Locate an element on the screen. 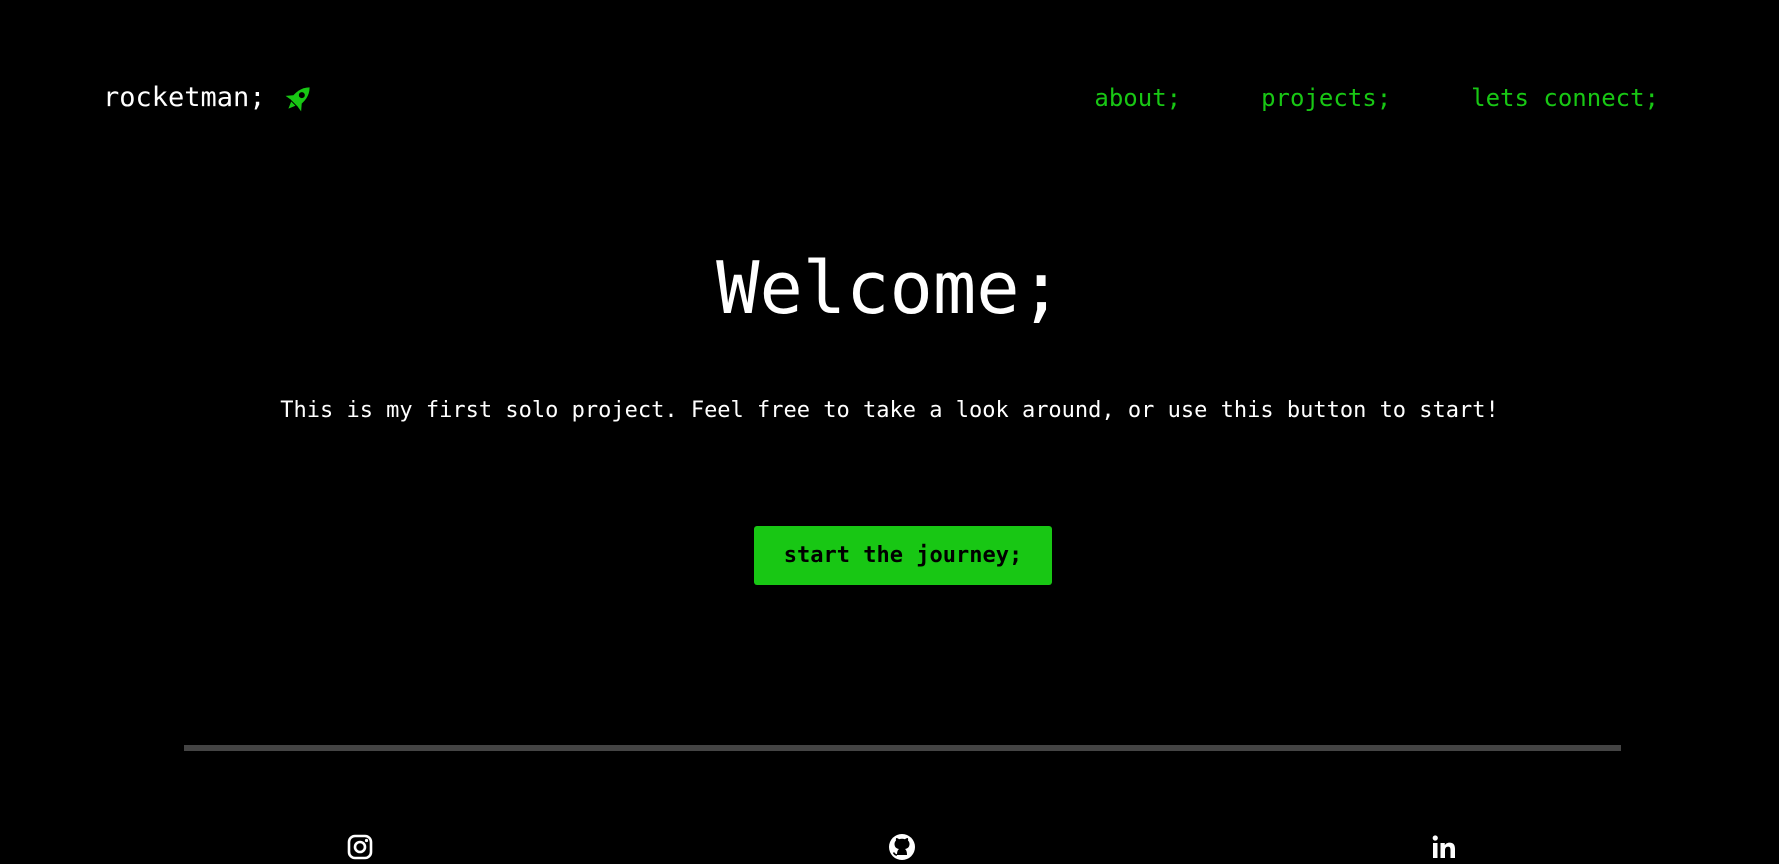  nav-about-link: about; is located at coordinates (1137, 98).